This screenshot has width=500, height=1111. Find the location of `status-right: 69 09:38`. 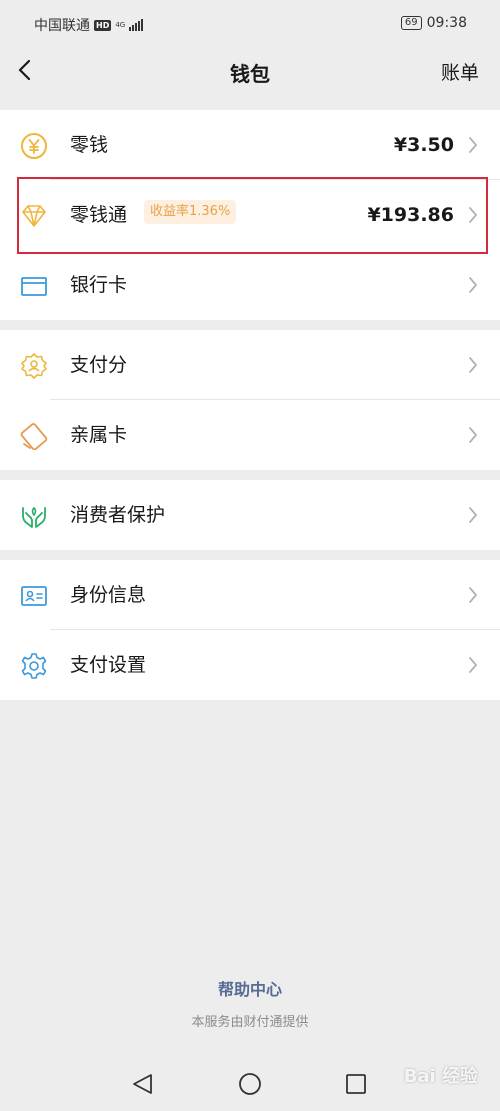

status-right: 69 09:38 is located at coordinates (433, 23).